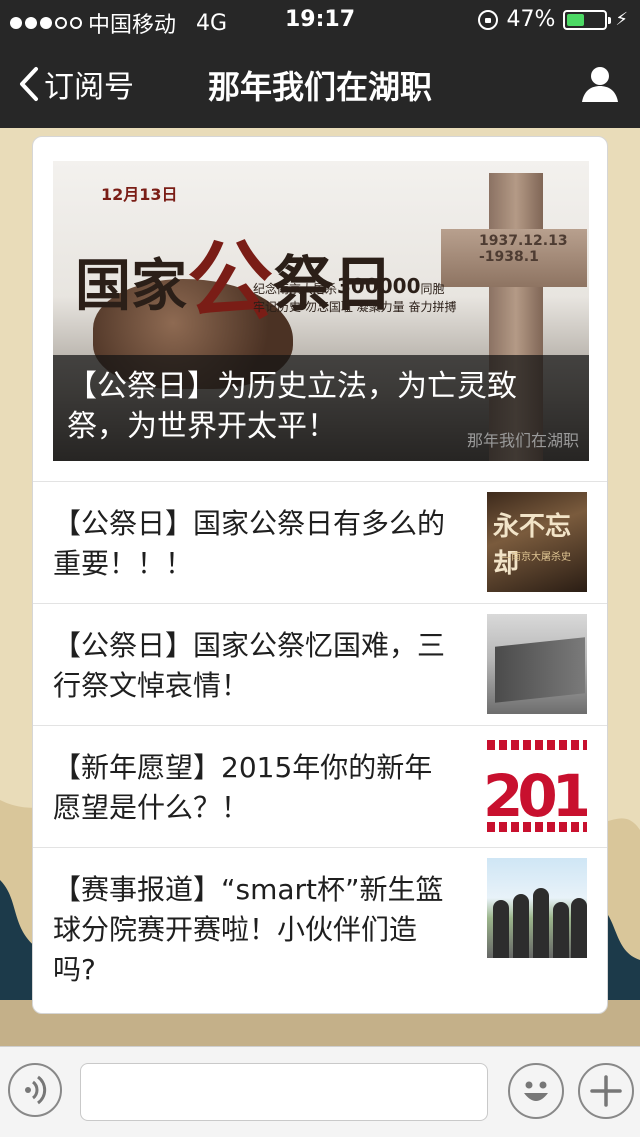  I want to click on list-item: 【公祭日】国家公祭日有多么的重要！！！ 永不忘却 —南京大屠杀史, so click(320, 542).